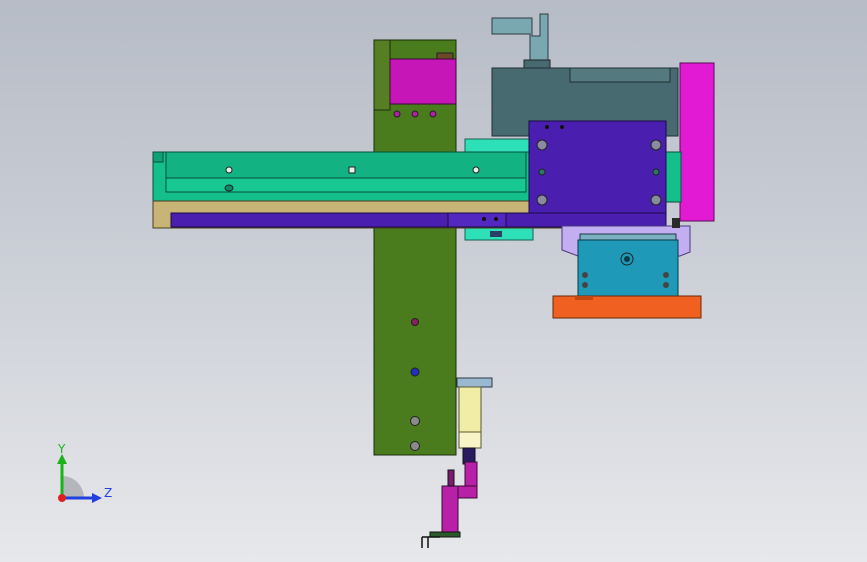 The height and width of the screenshot is (562, 867). What do you see at coordinates (418, 220) in the screenshot?
I see `slider-bar` at bounding box center [418, 220].